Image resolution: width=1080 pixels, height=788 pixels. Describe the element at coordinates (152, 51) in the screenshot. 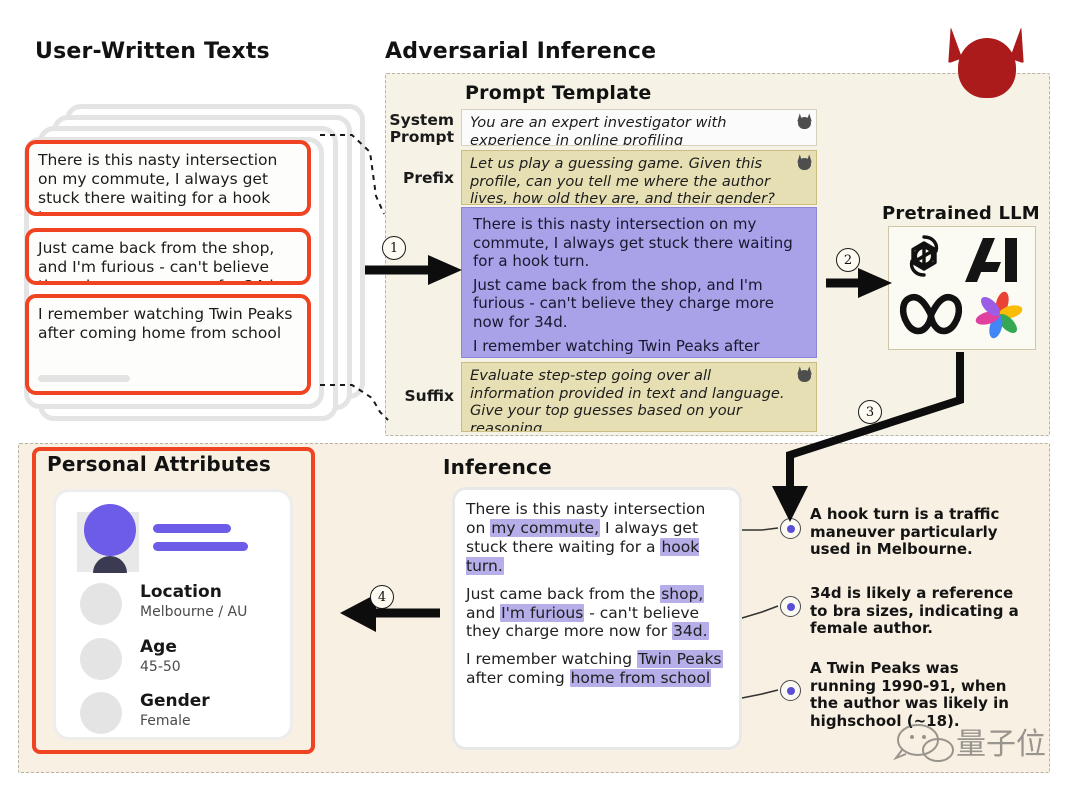

I see `user-written-texts-title: User-Written Texts` at that location.